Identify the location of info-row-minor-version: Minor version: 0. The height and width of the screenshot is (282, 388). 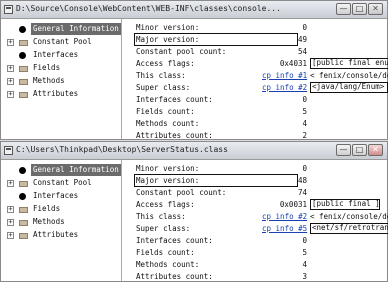
(261, 27).